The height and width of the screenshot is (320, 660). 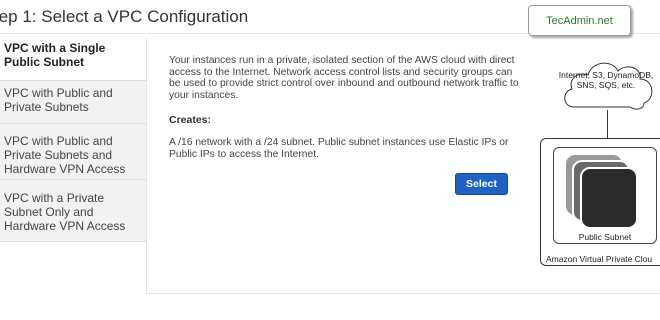 What do you see at coordinates (607, 124) in the screenshot?
I see `connector-line` at bounding box center [607, 124].